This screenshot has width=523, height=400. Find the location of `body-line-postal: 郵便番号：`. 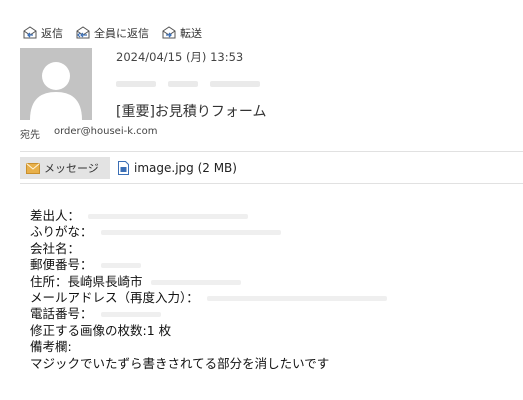

body-line-postal: 郵便番号： is located at coordinates (208, 265).